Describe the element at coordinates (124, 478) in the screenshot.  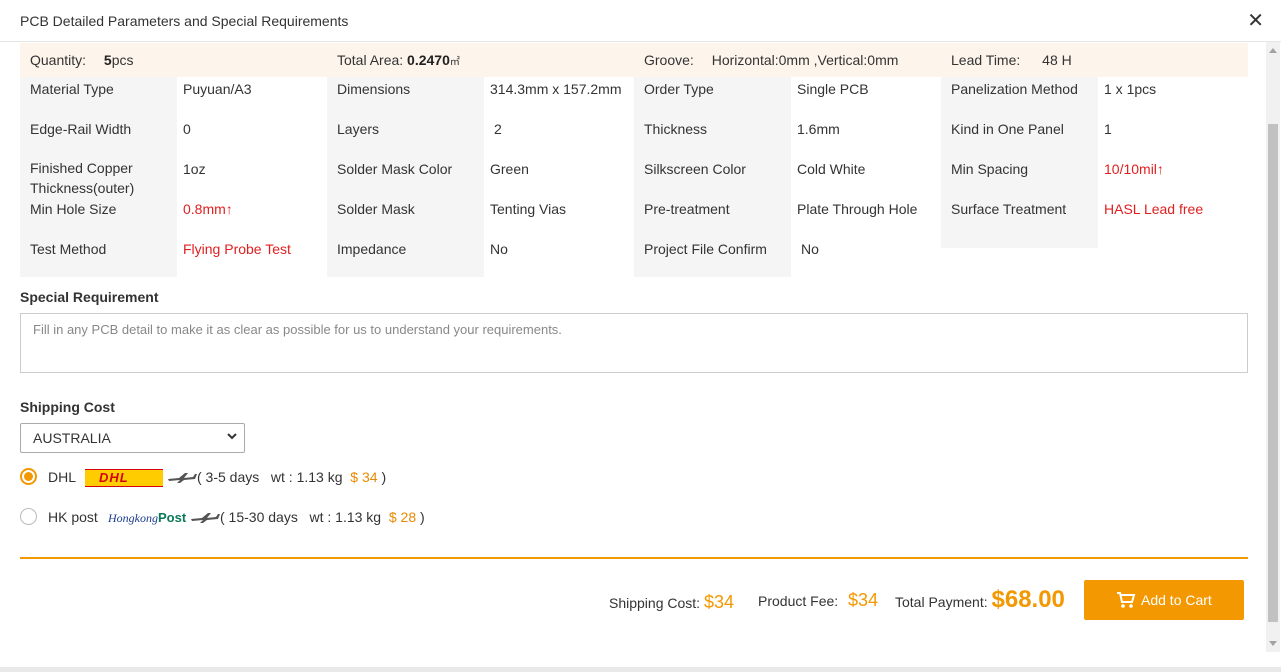
I see `dhl-logo: DHL` at that location.